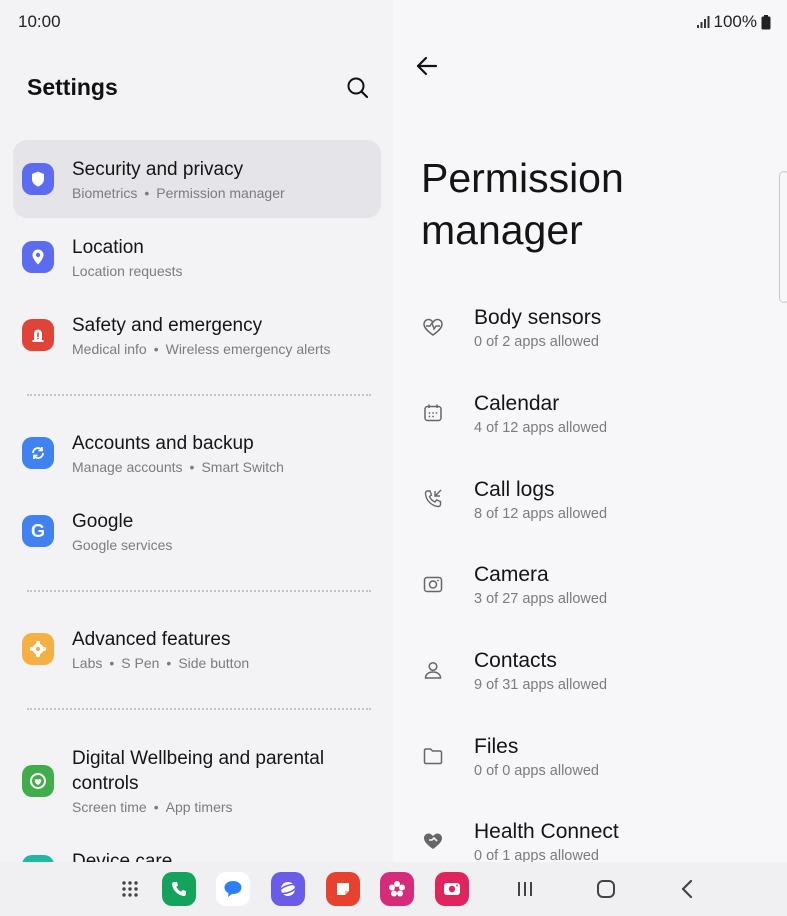 The height and width of the screenshot is (916, 787). What do you see at coordinates (536, 342) in the screenshot?
I see `permission-count: 0 of 2 apps allowed` at bounding box center [536, 342].